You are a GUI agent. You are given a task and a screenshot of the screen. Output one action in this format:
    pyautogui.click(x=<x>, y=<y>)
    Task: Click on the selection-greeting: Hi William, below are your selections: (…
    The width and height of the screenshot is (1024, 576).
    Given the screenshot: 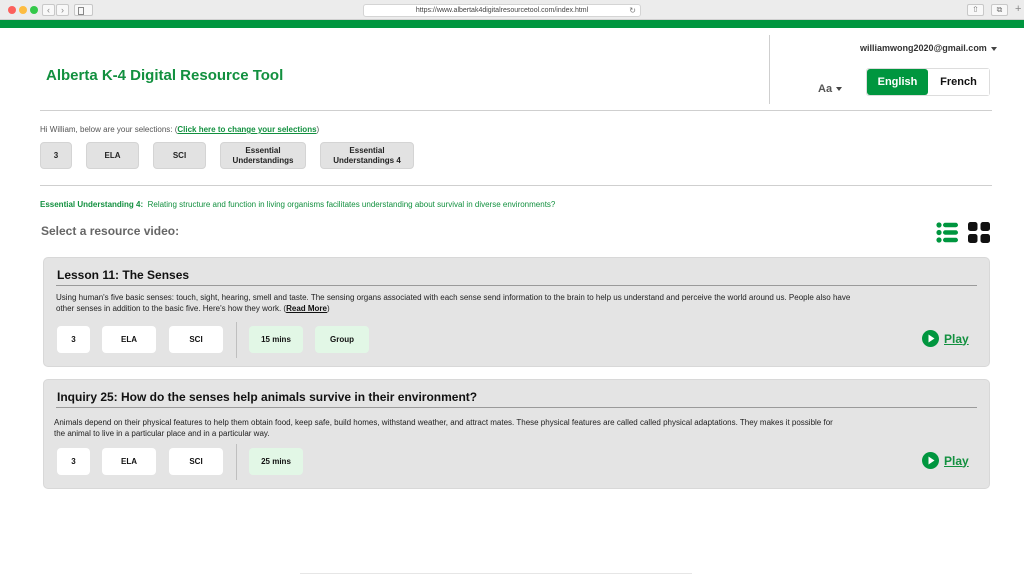 What is the action you would take?
    pyautogui.click(x=179, y=129)
    